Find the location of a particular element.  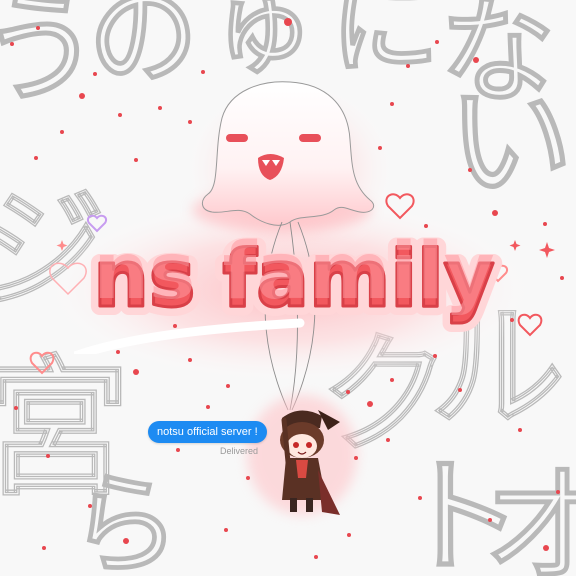

logo-swoosh is located at coordinates (189, 336).